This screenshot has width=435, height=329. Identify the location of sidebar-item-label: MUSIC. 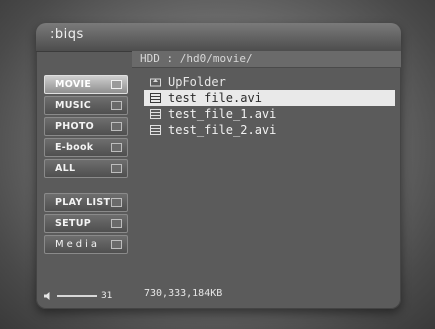
(73, 105).